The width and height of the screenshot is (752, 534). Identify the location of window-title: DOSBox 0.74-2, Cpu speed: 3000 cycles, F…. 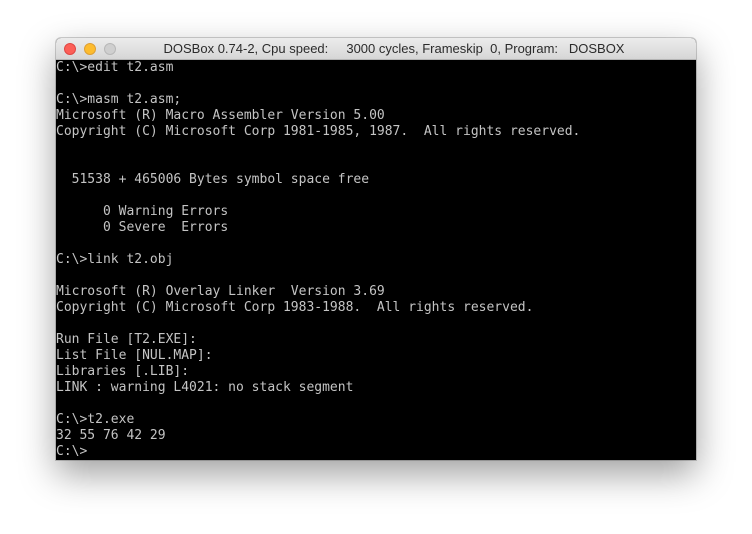
(394, 48).